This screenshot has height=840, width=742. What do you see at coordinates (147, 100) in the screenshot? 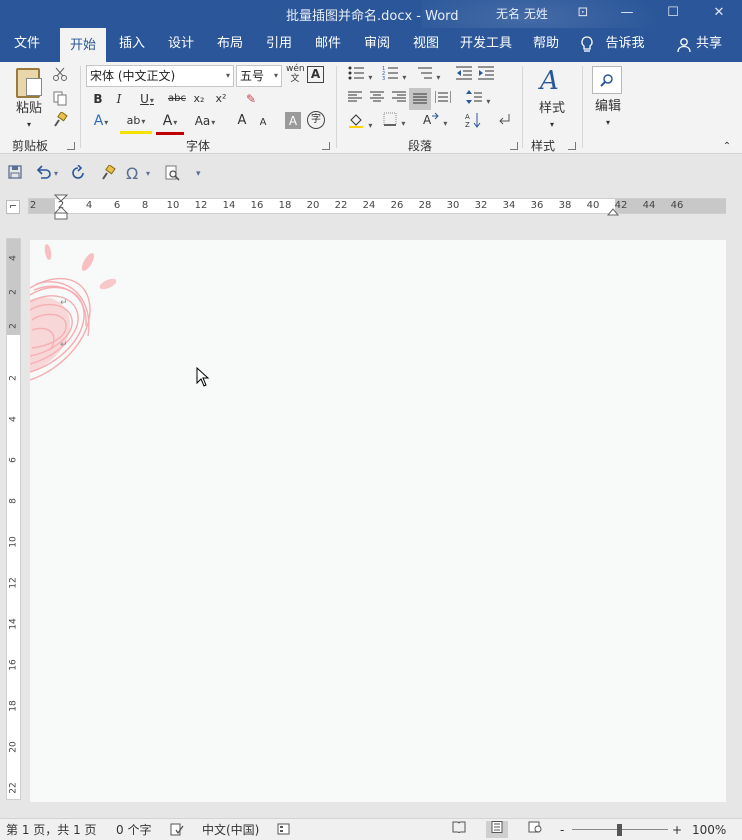
I see `underline-button: U` at bounding box center [147, 100].